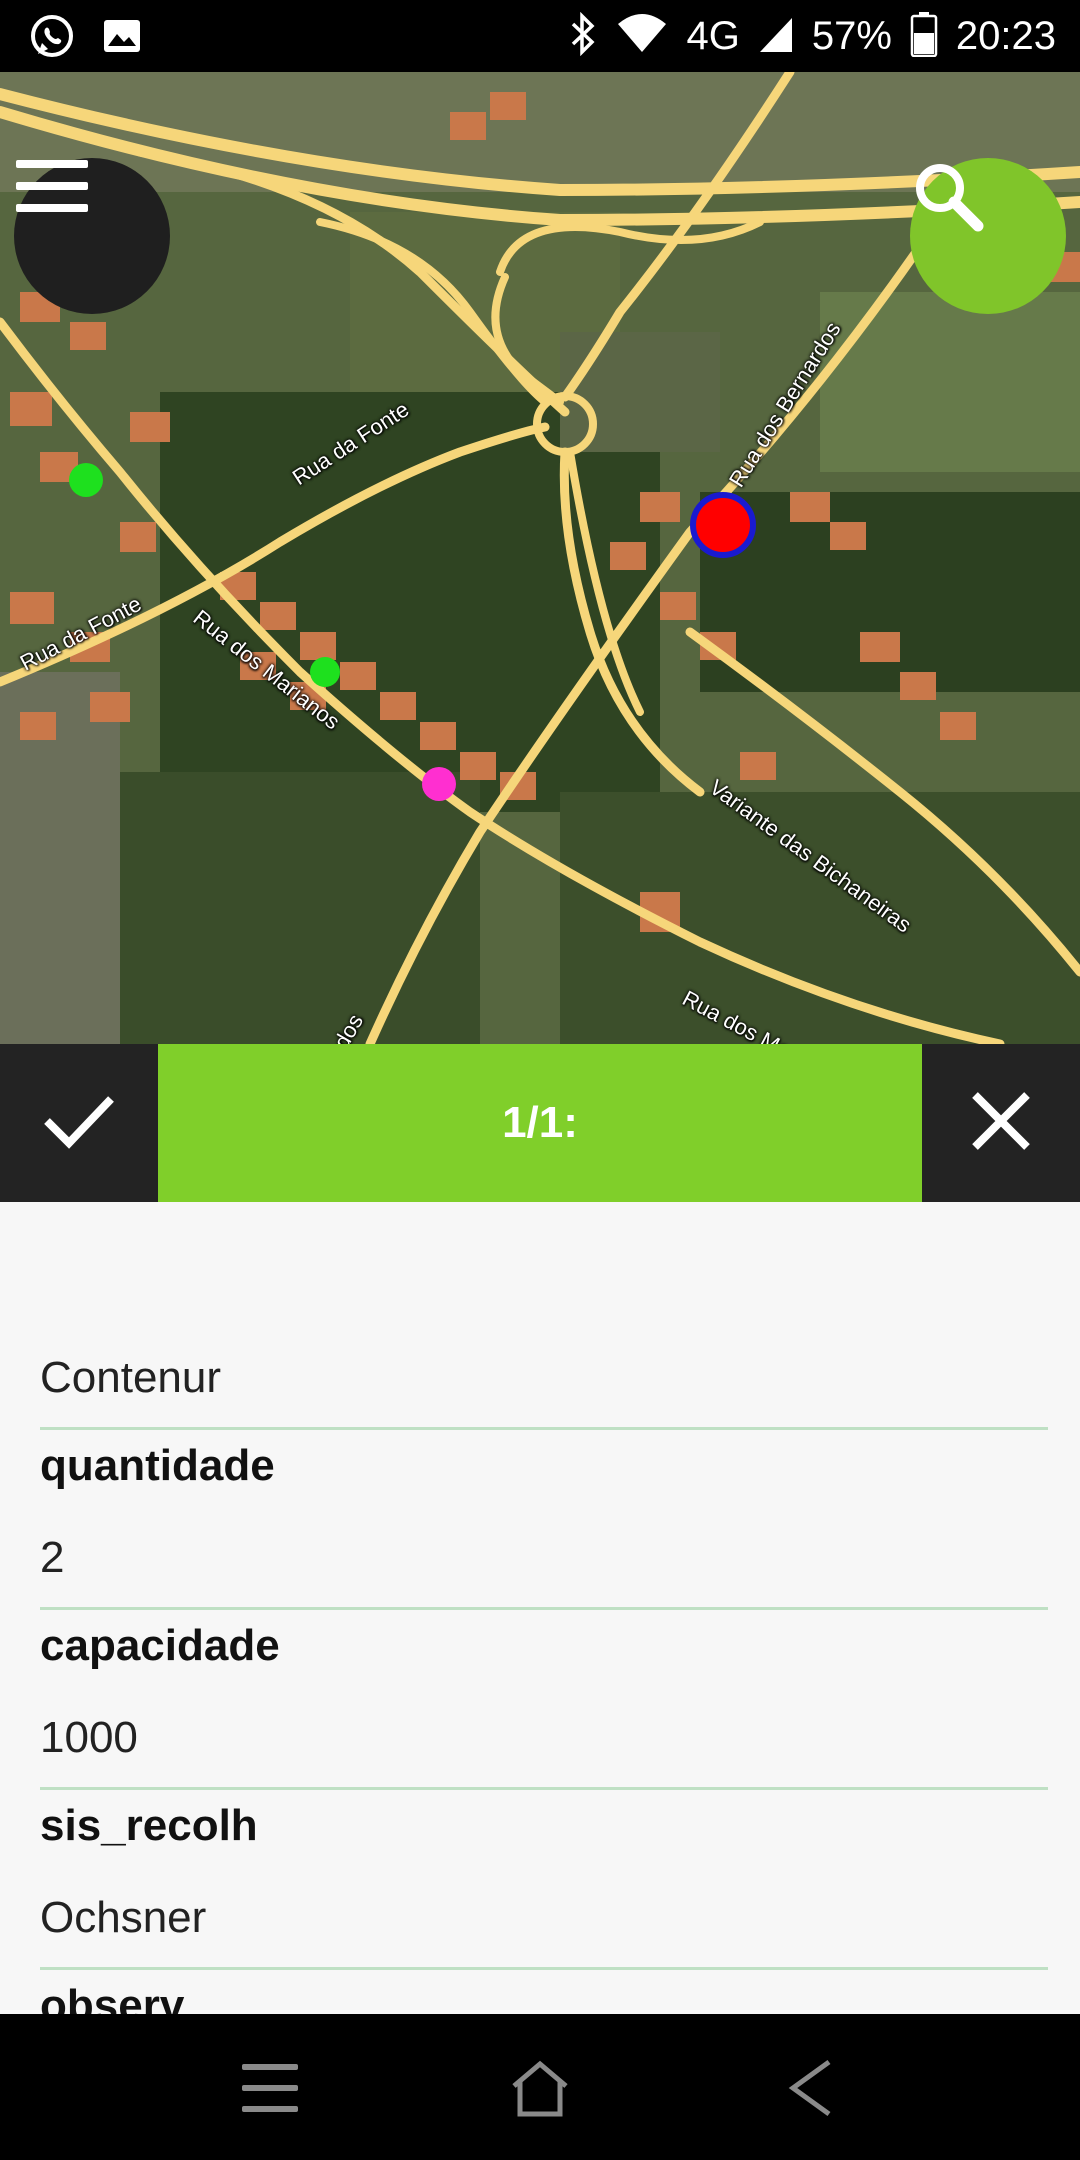 The width and height of the screenshot is (1080, 2160). I want to click on menu-button, so click(92, 236).